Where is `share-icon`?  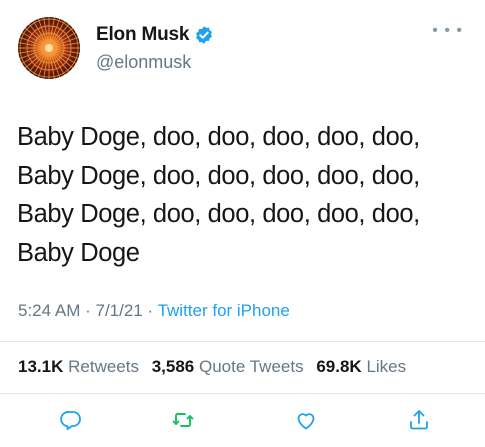
share-icon is located at coordinates (419, 420).